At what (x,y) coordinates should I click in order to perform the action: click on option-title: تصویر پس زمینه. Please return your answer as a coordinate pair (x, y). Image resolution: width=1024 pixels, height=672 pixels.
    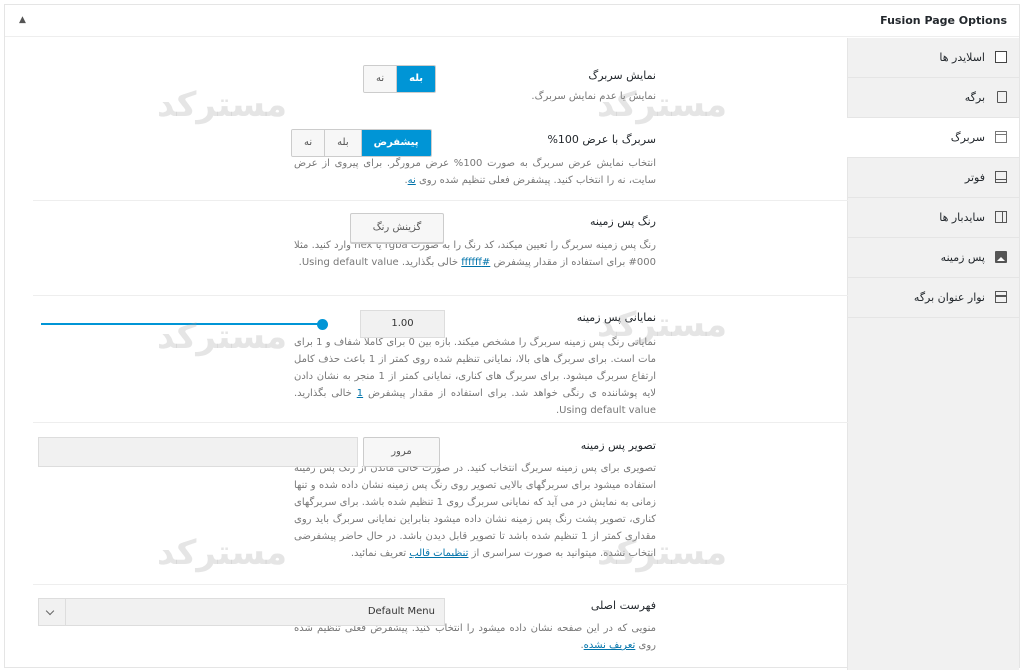
    Looking at the image, I should click on (618, 445).